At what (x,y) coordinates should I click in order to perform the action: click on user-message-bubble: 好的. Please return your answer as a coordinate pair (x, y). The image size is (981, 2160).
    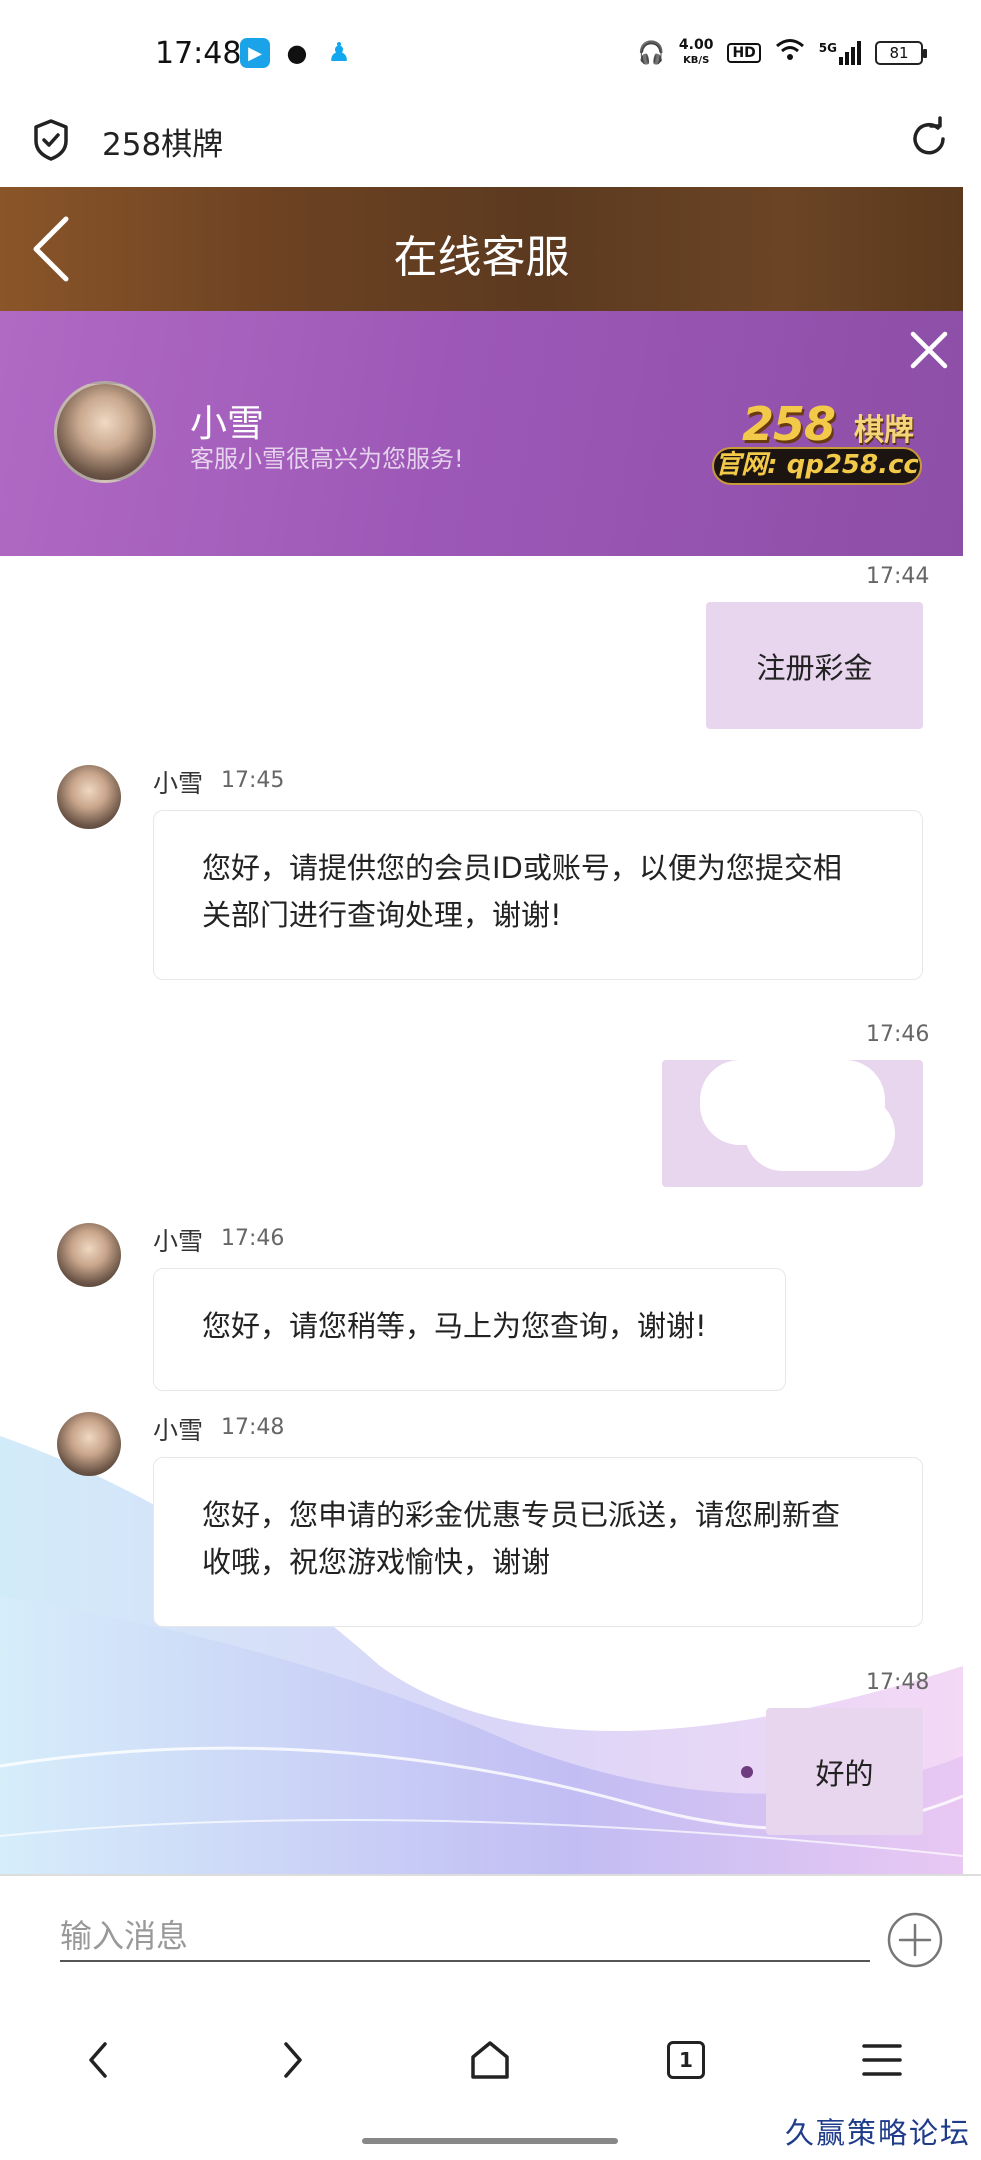
    Looking at the image, I should click on (844, 1771).